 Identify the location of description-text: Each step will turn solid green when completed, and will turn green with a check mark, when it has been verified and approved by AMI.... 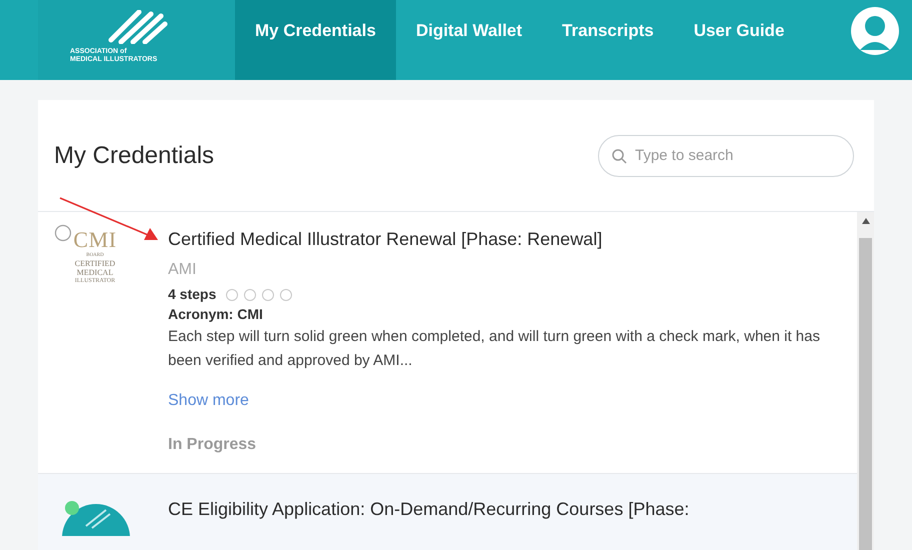
(494, 349).